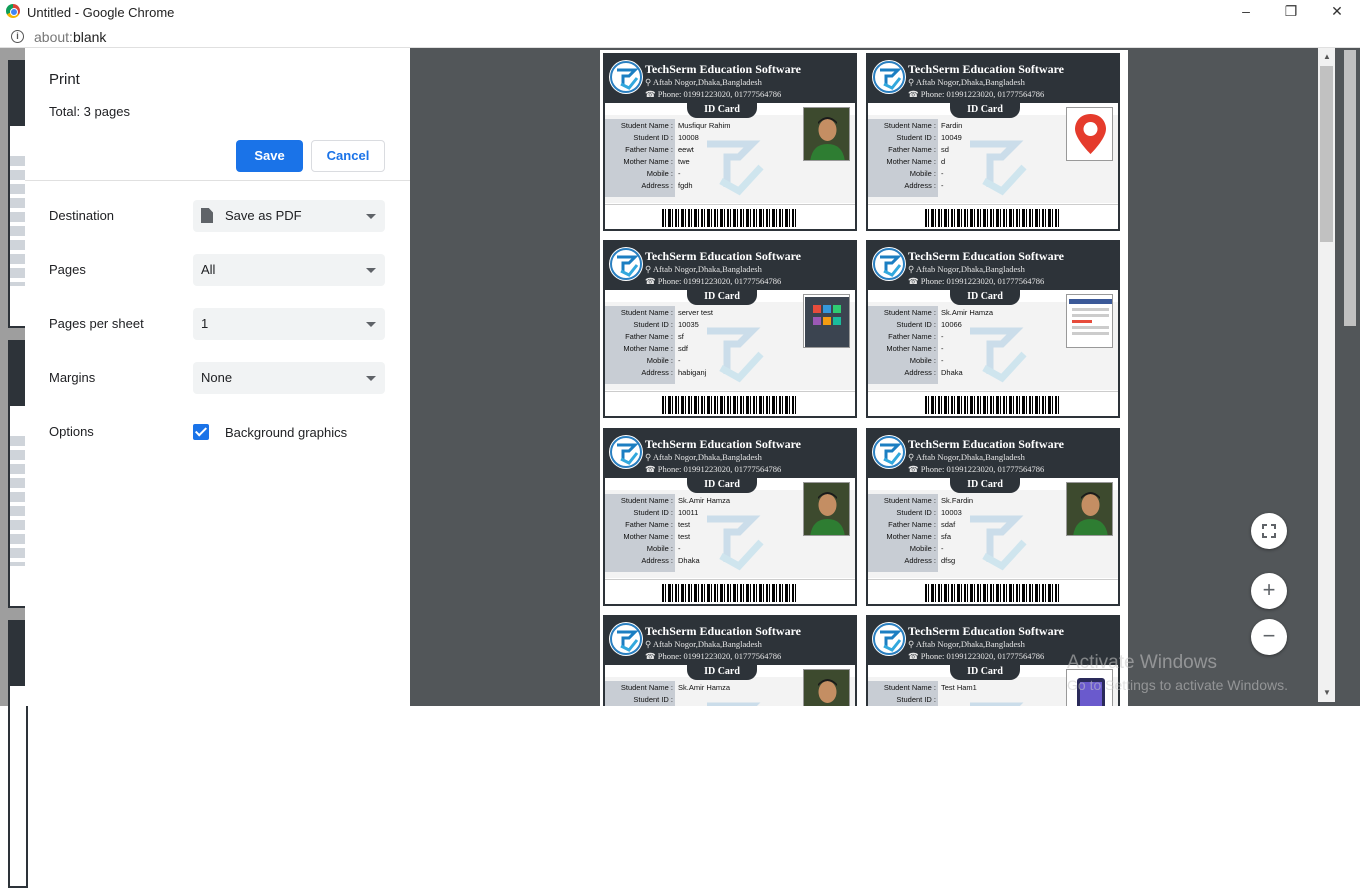 This screenshot has height=888, width=1360. What do you see at coordinates (53, 37) in the screenshot?
I see `url-scheme: about:` at bounding box center [53, 37].